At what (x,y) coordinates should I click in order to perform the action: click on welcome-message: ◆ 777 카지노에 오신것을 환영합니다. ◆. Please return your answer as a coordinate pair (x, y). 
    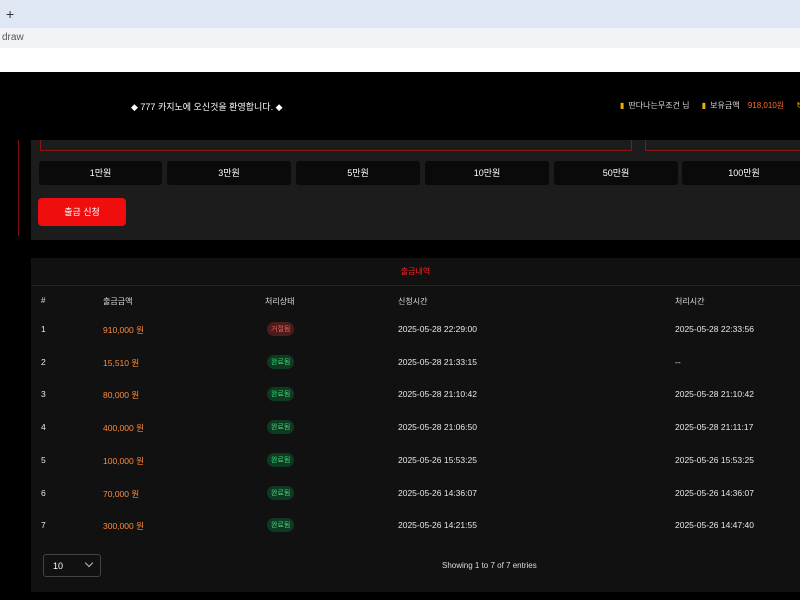
    Looking at the image, I should click on (207, 107).